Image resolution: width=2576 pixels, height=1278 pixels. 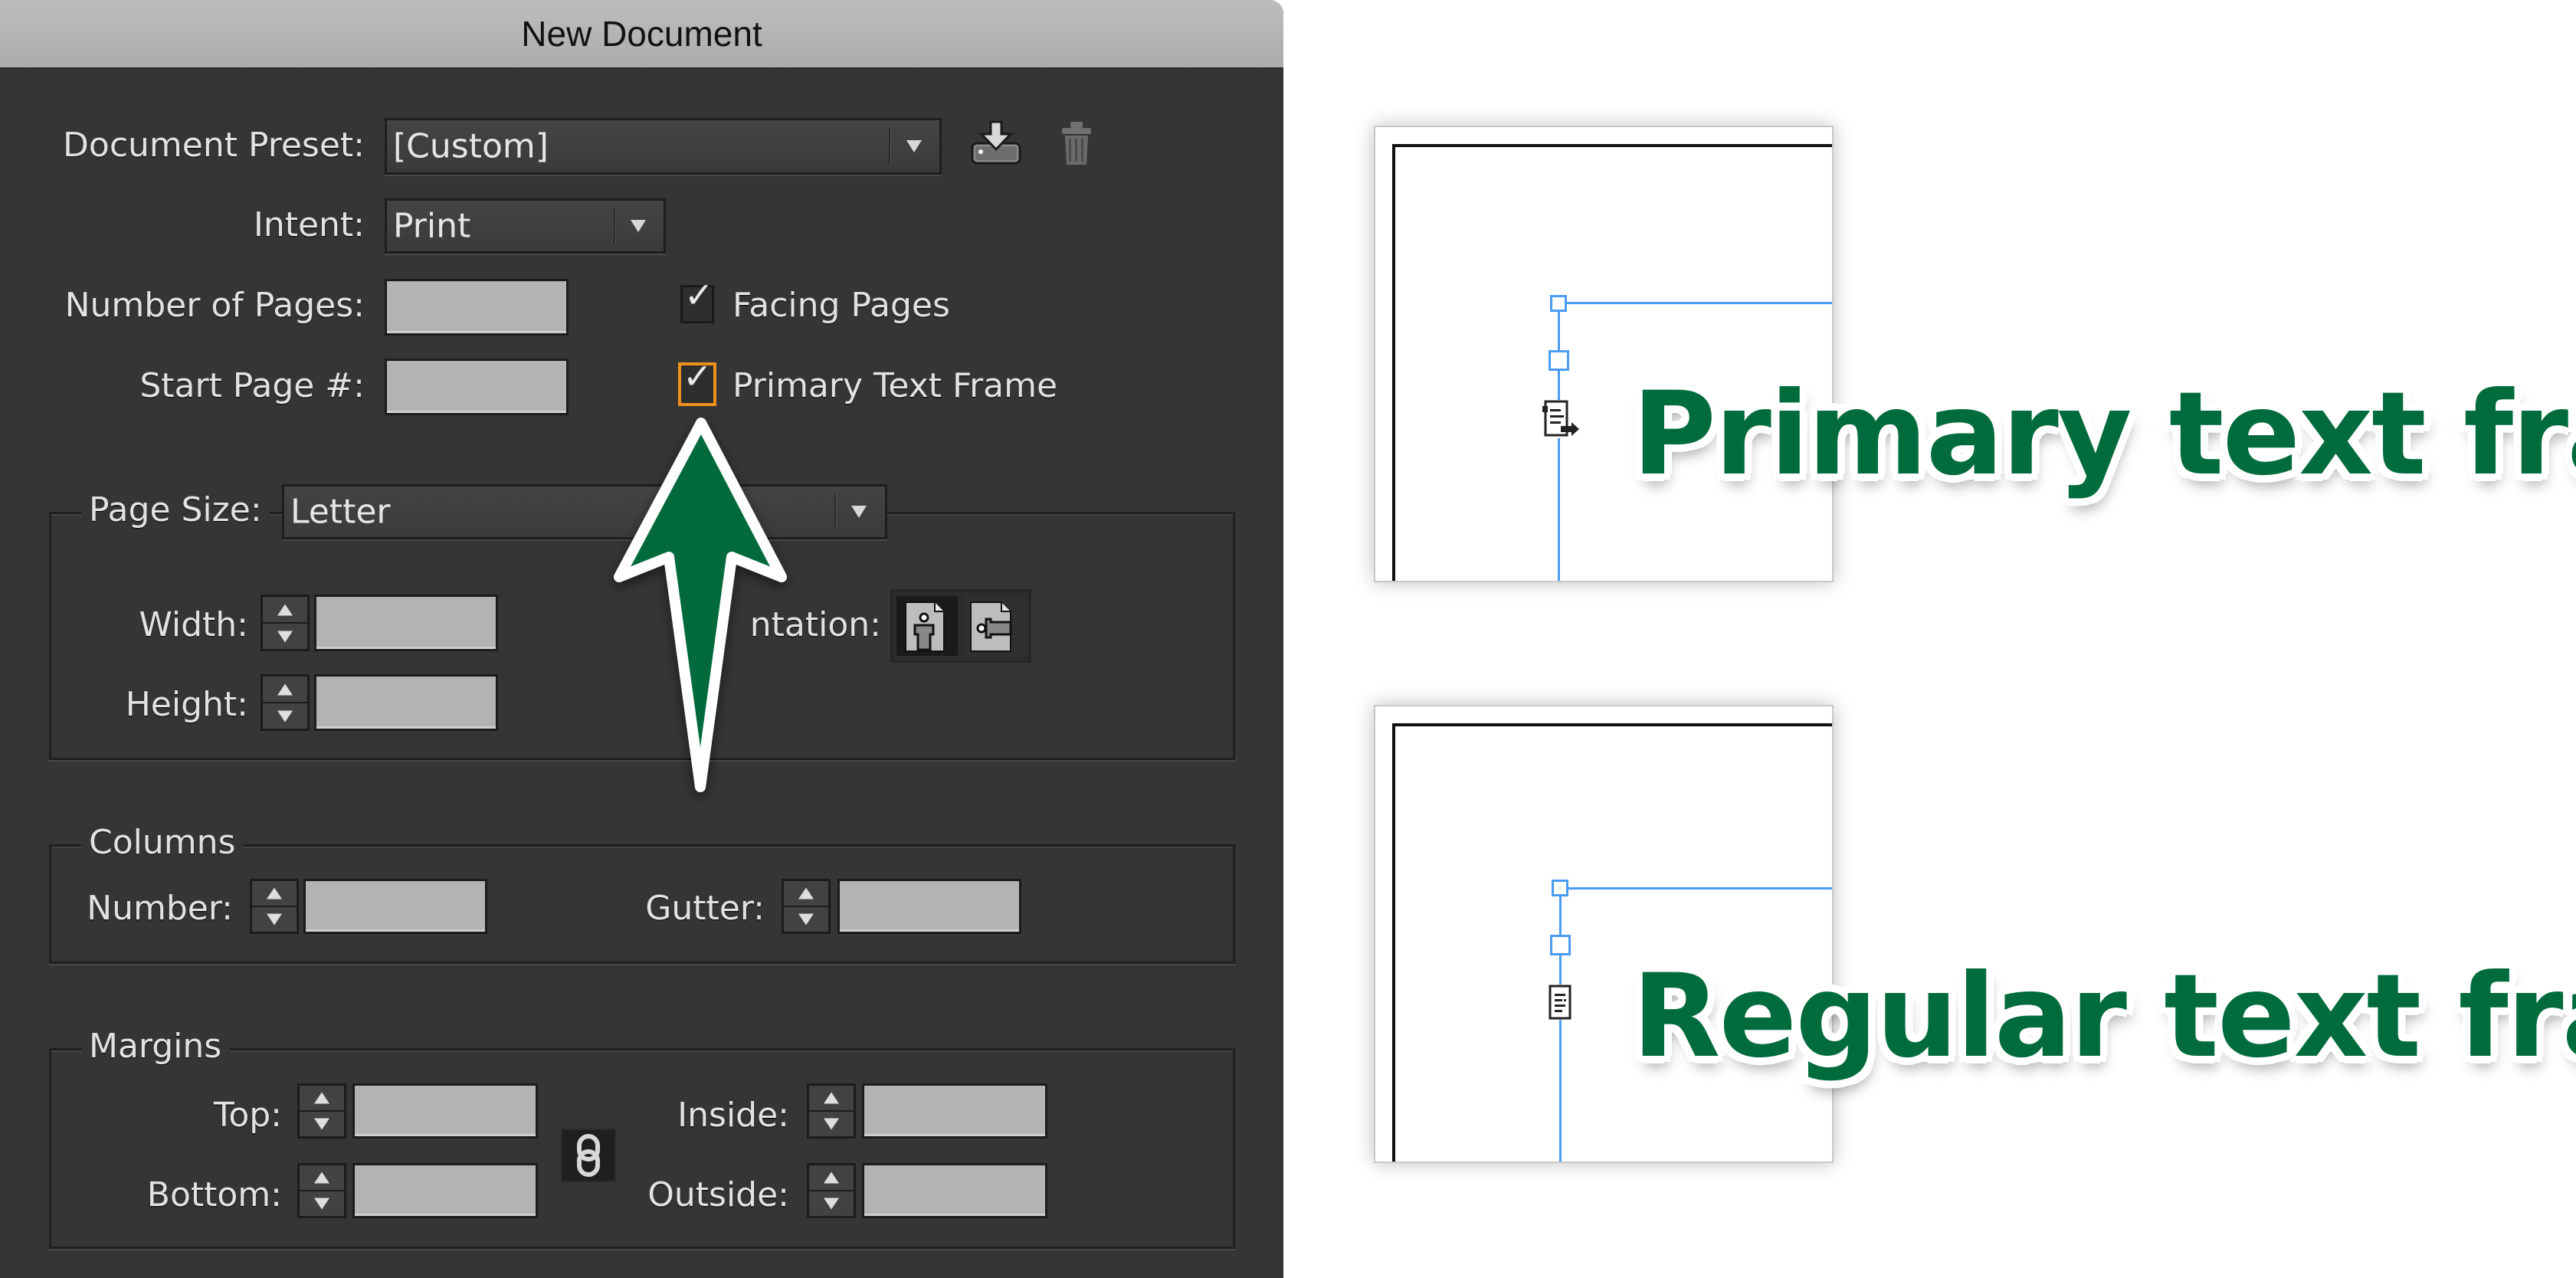 I want to click on landscape-orientation-button, so click(x=996, y=626).